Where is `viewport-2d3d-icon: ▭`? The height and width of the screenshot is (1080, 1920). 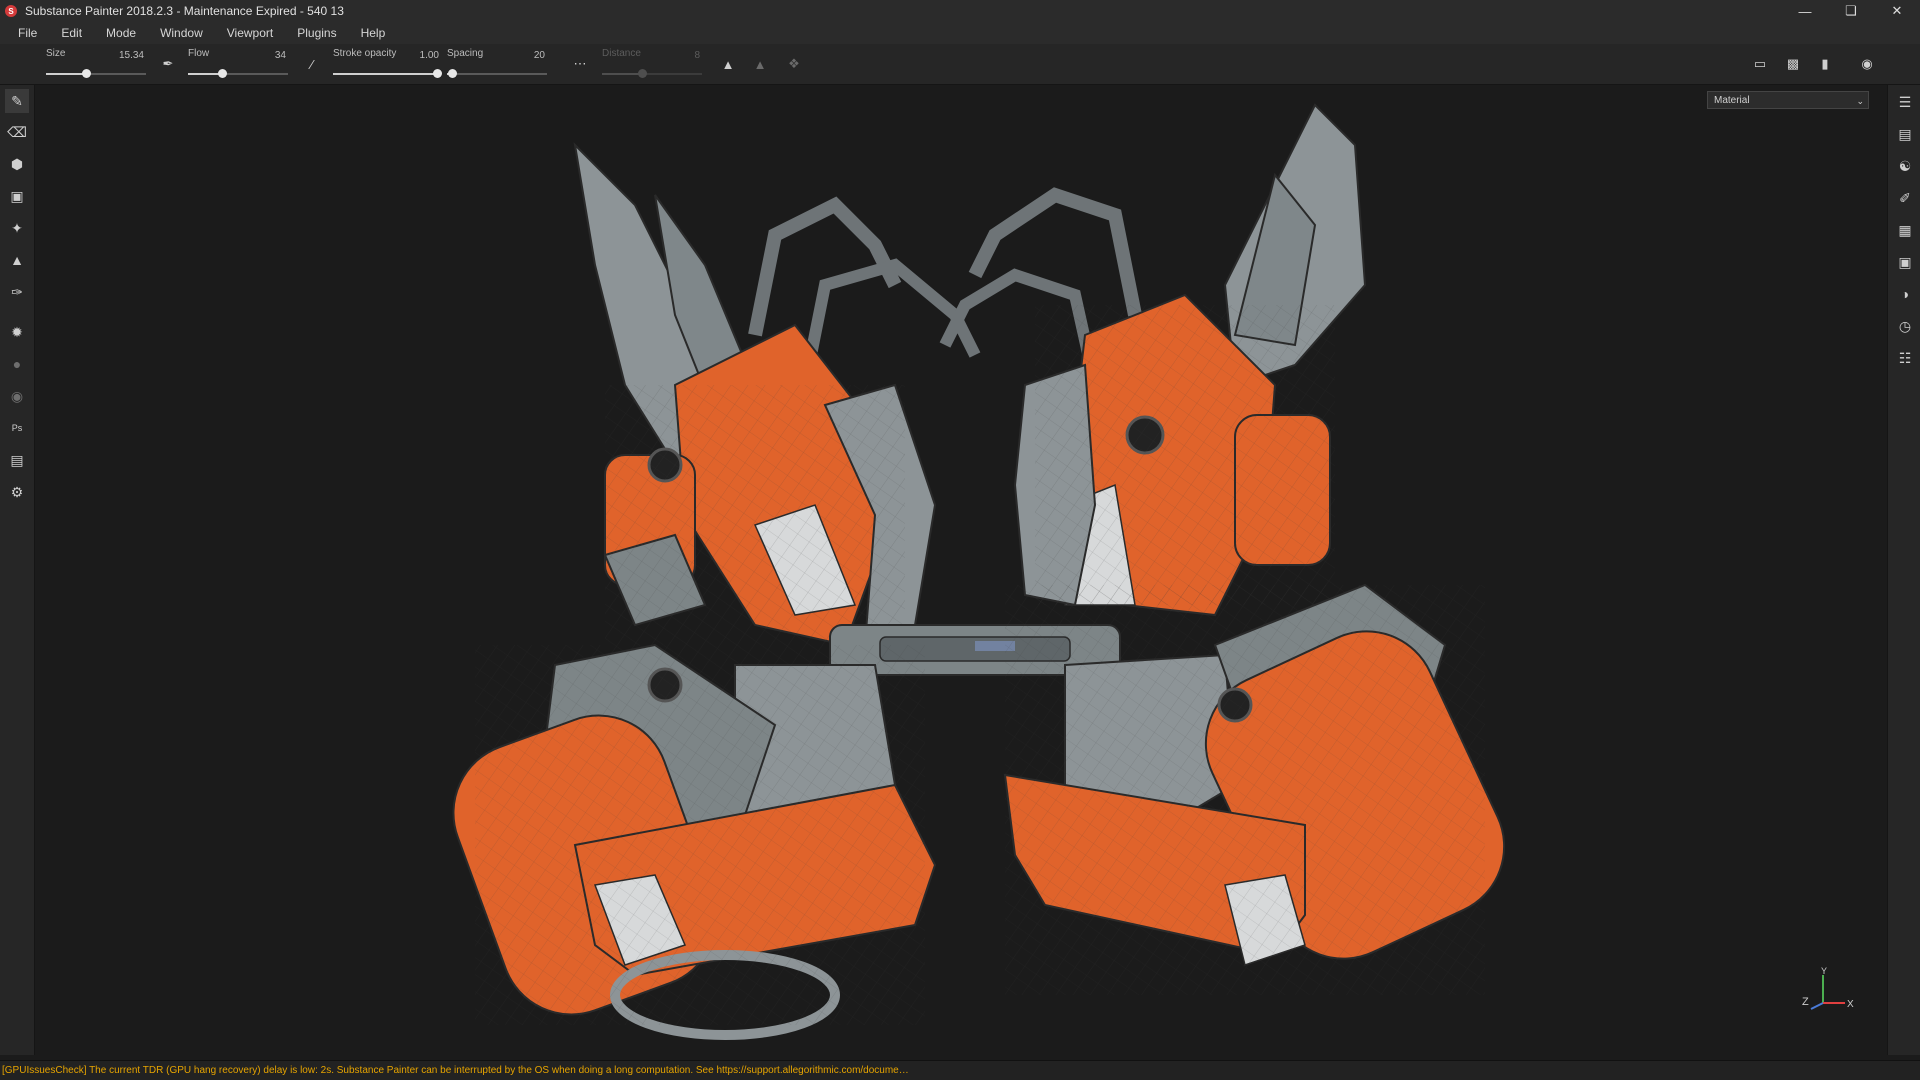
viewport-2d3d-icon: ▭ is located at coordinates (1760, 64).